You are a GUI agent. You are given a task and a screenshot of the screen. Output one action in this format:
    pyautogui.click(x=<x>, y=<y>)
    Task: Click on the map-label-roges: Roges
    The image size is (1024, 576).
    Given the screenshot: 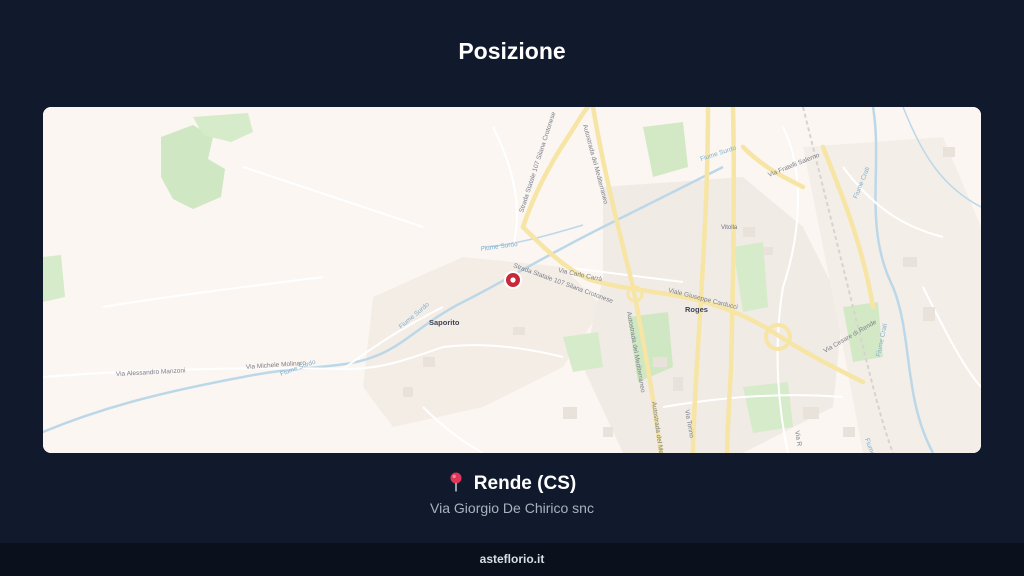 What is the action you would take?
    pyautogui.click(x=696, y=309)
    